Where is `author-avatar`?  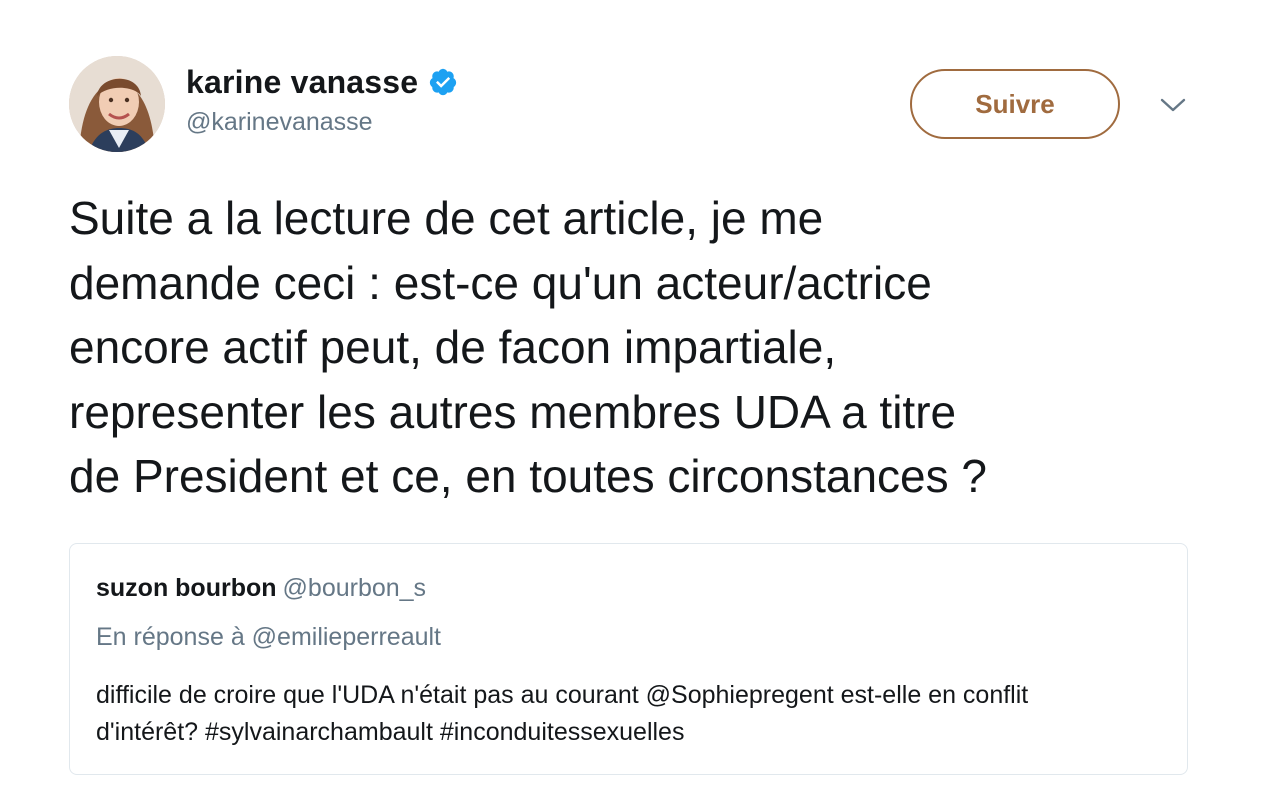
author-avatar is located at coordinates (117, 104).